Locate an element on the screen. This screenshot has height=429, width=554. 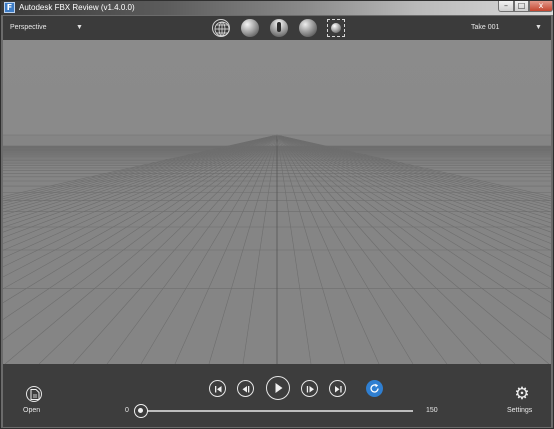
light-bulb-icon is located at coordinates (279, 27).